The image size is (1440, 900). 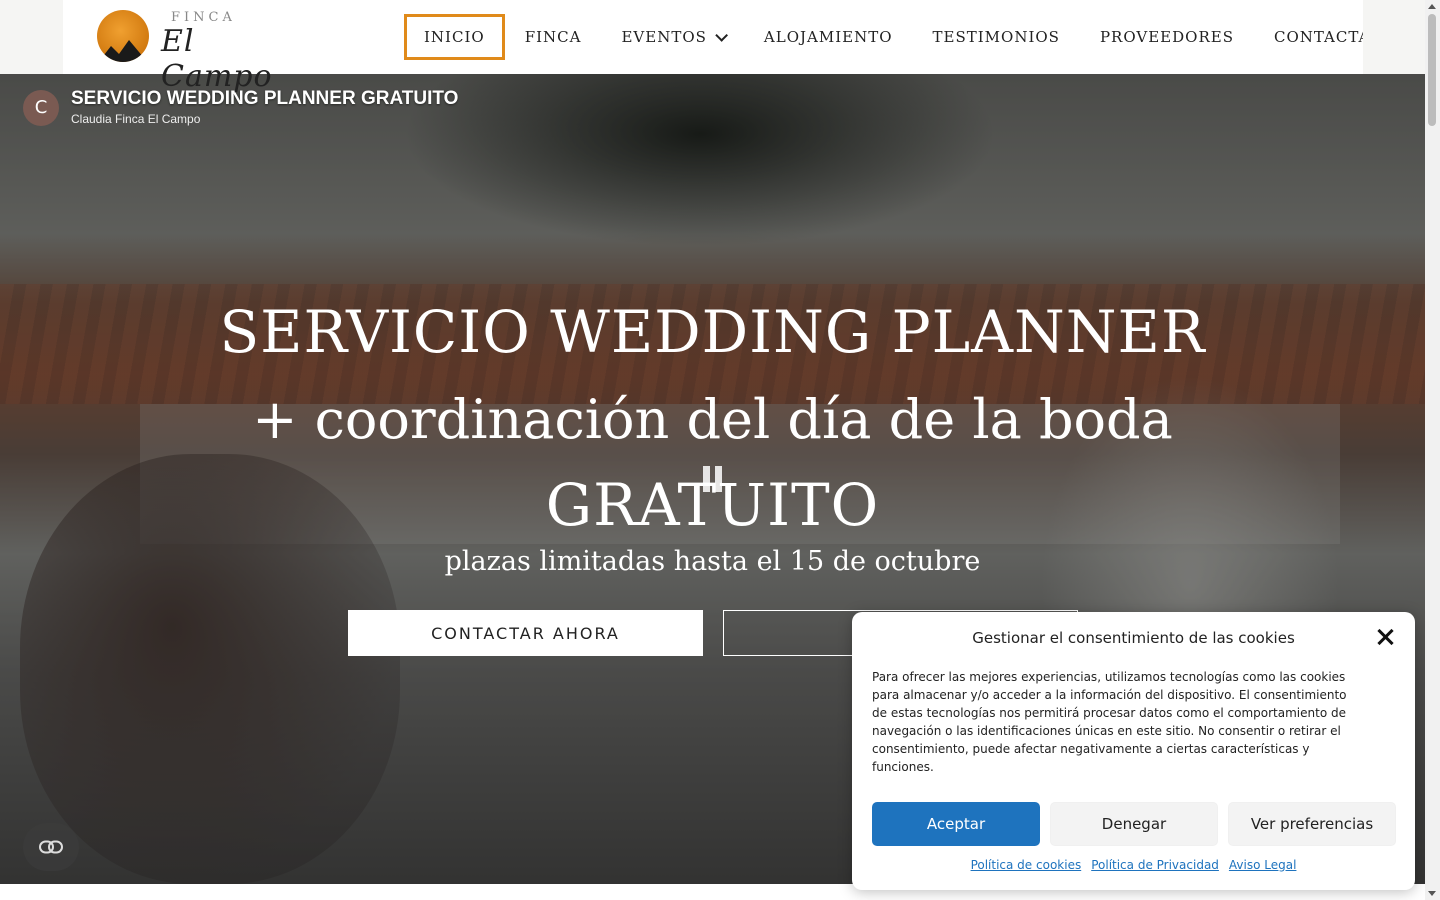 I want to click on nav-item-eventos: EVENTOS, so click(x=672, y=37).